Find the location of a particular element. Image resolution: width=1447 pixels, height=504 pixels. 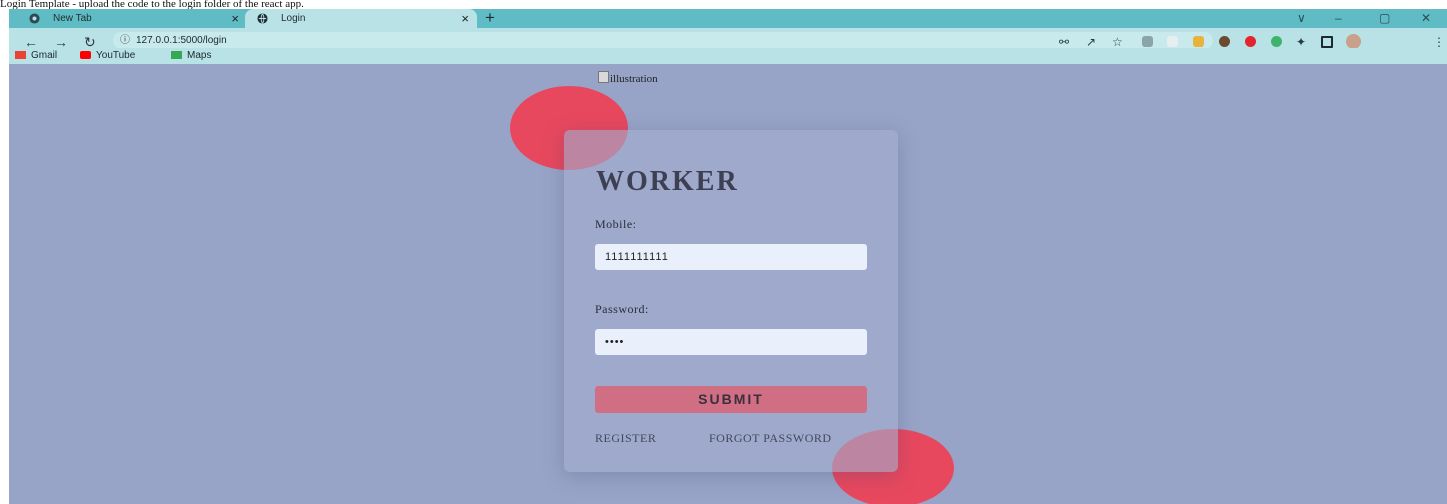

extensions-puzzle-icon: ✦ is located at coordinates (1301, 42).